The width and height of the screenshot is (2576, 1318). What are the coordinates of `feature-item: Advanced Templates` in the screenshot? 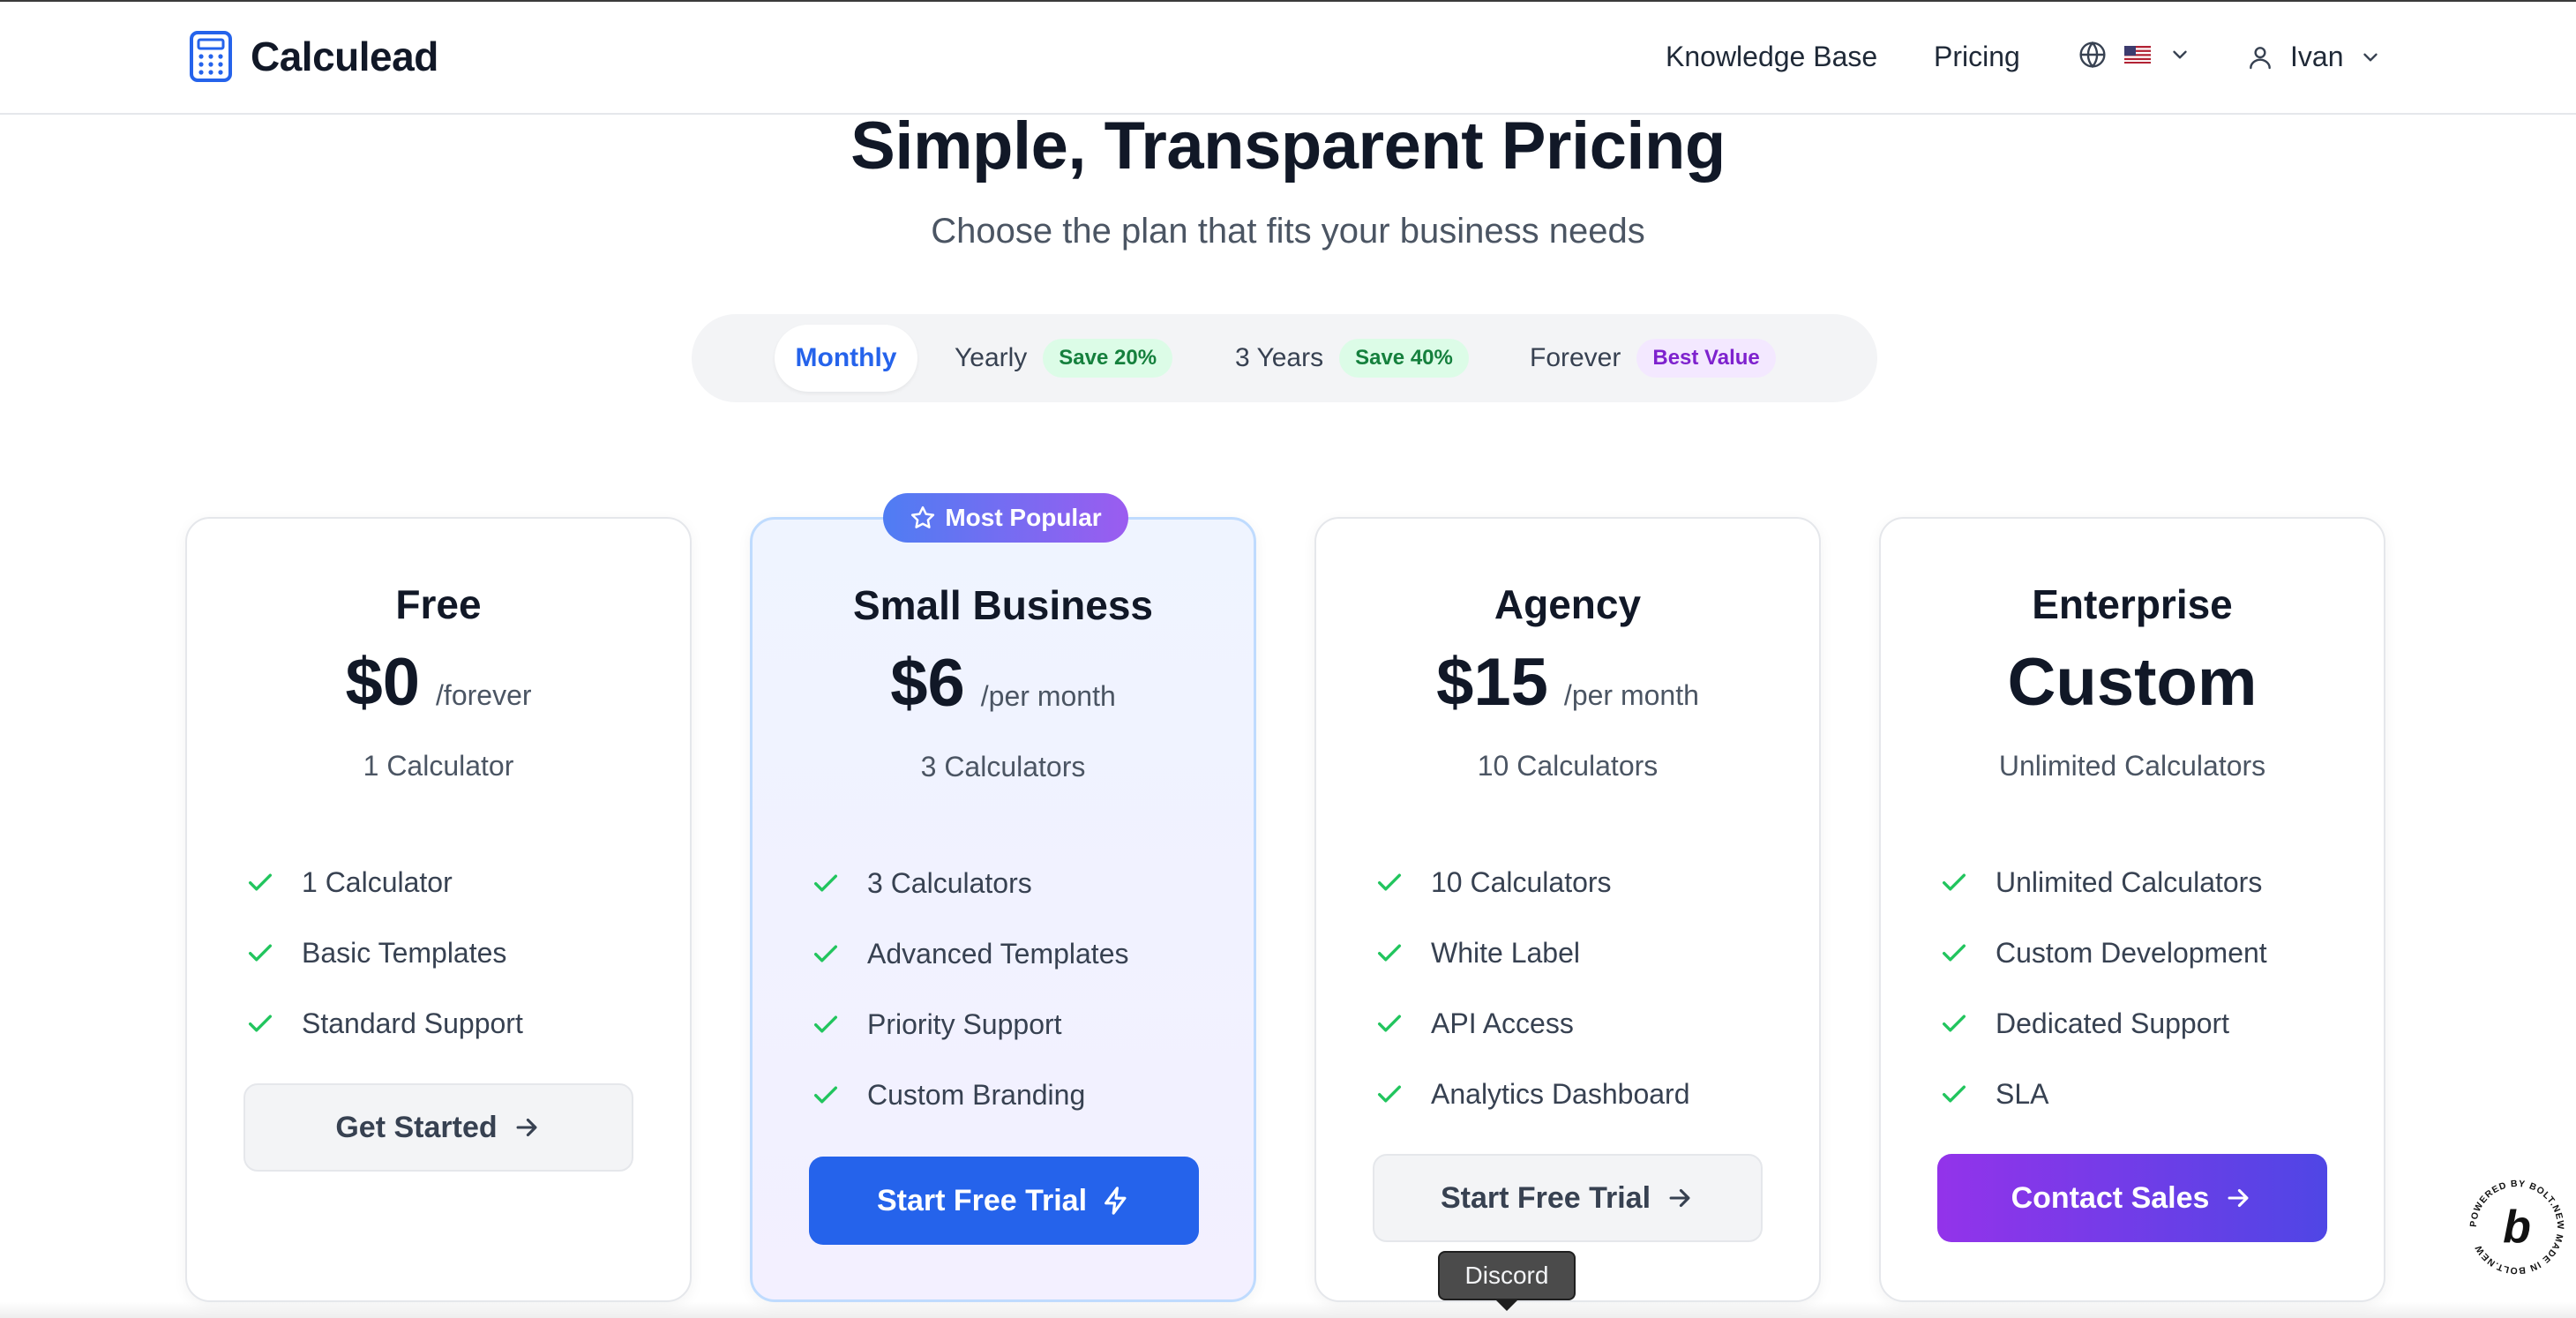 It's located at (970, 953).